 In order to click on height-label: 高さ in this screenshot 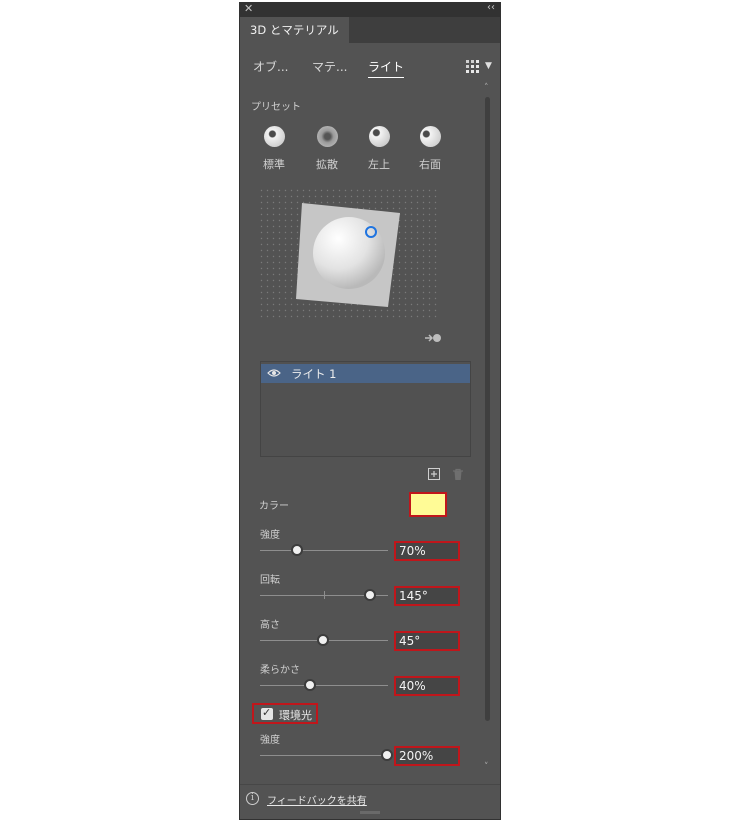, I will do `click(270, 625)`.